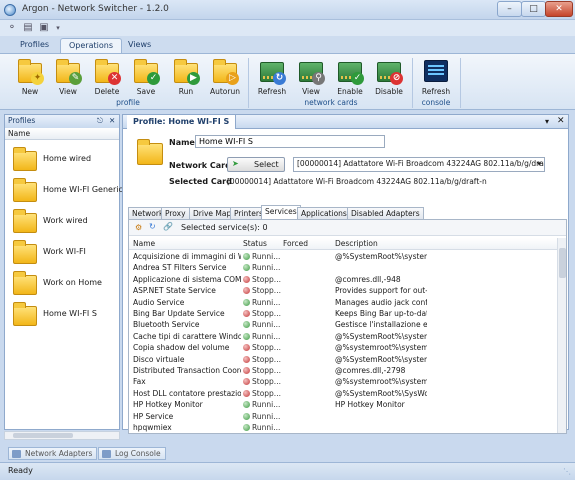  Describe the element at coordinates (100, 121) in the screenshot. I see `pin-icon: ⎋` at that location.